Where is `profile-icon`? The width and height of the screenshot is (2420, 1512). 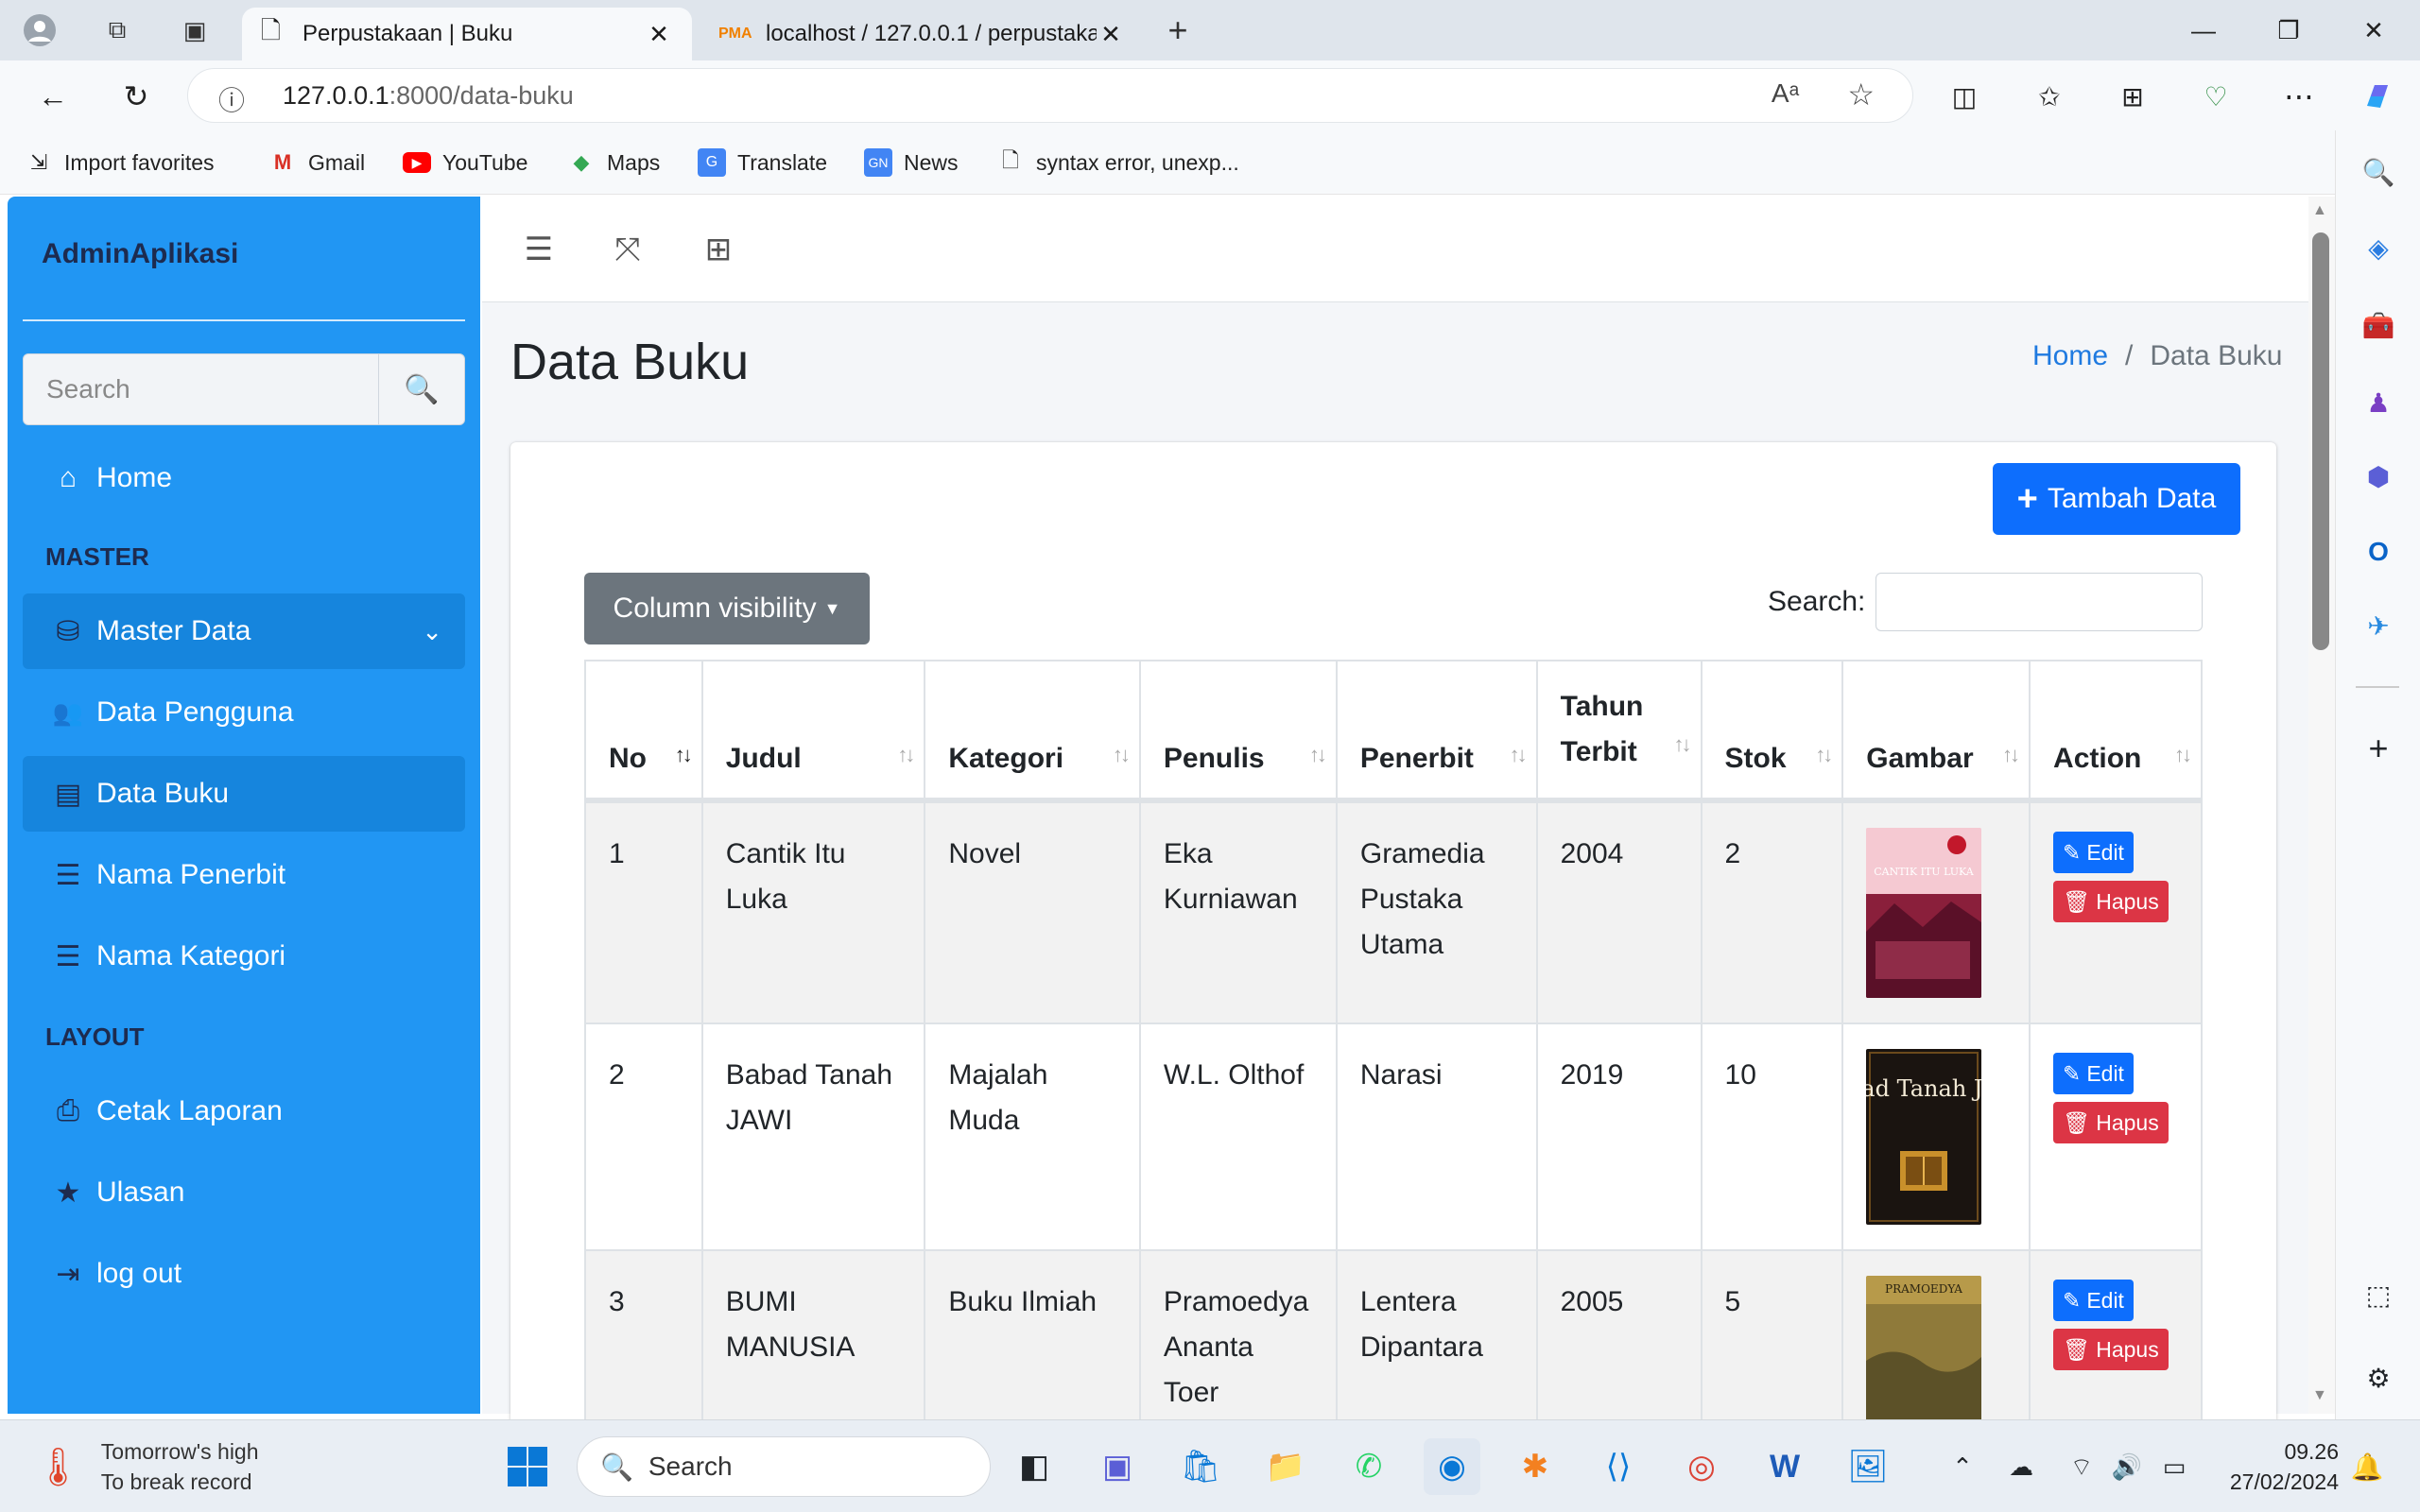 profile-icon is located at coordinates (40, 30).